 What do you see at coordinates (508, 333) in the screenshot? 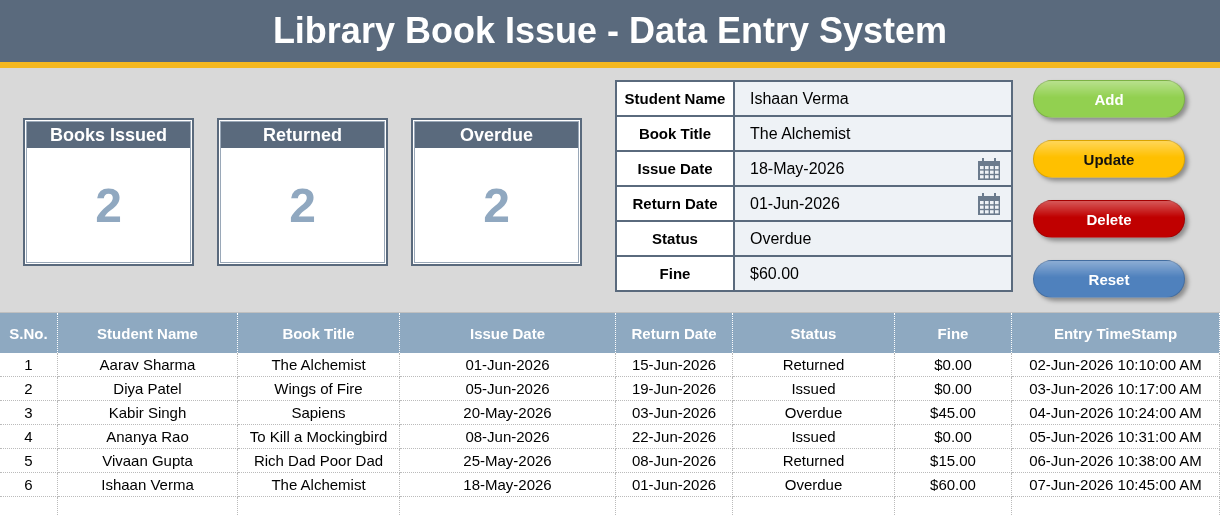
I see `column-header: Issue Date` at bounding box center [508, 333].